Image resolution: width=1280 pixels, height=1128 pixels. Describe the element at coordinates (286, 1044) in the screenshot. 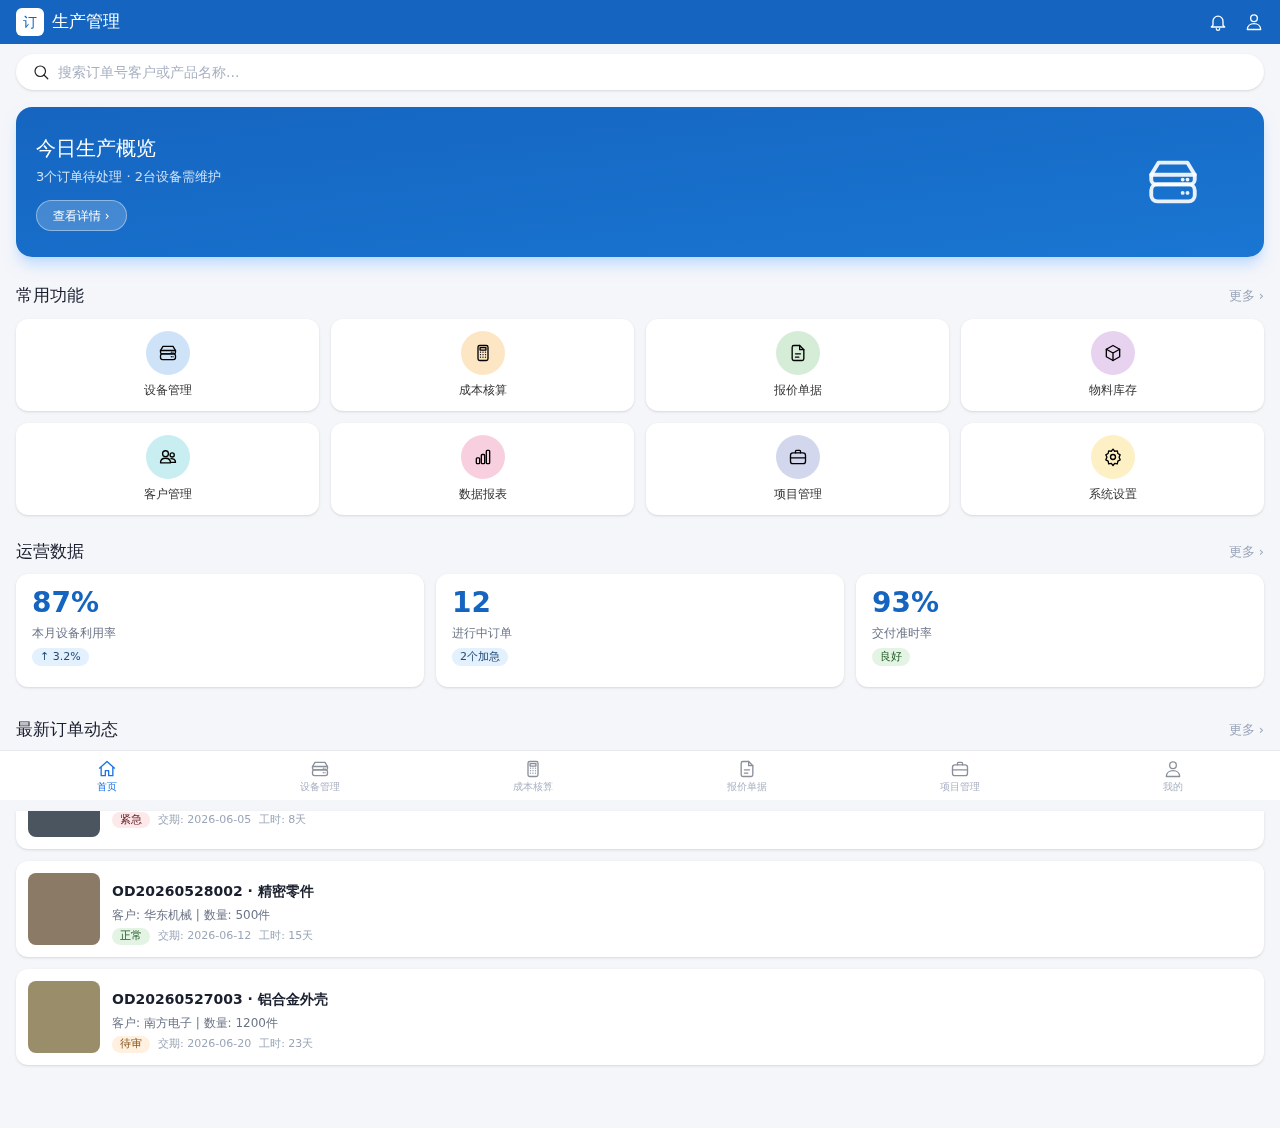

I see `work-hours: 工时: 23天` at that location.